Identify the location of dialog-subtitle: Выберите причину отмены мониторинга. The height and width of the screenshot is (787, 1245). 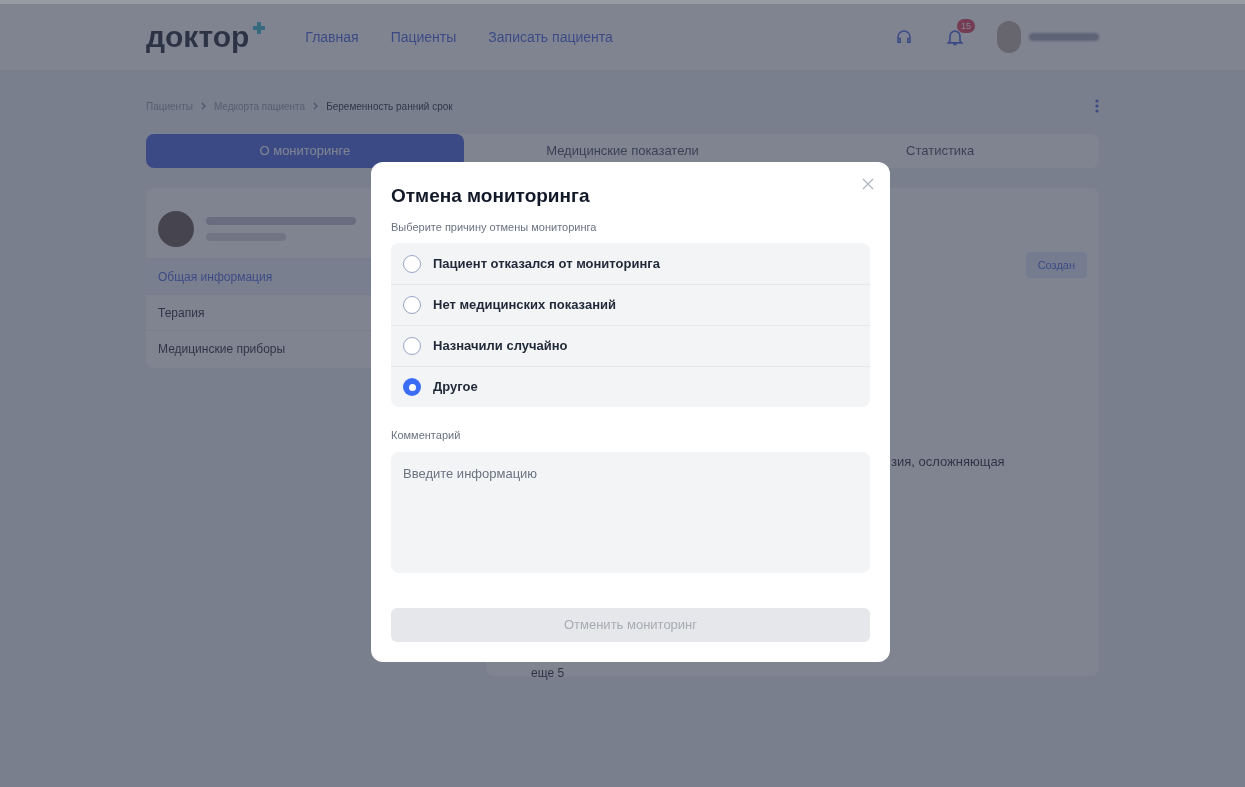
(494, 227).